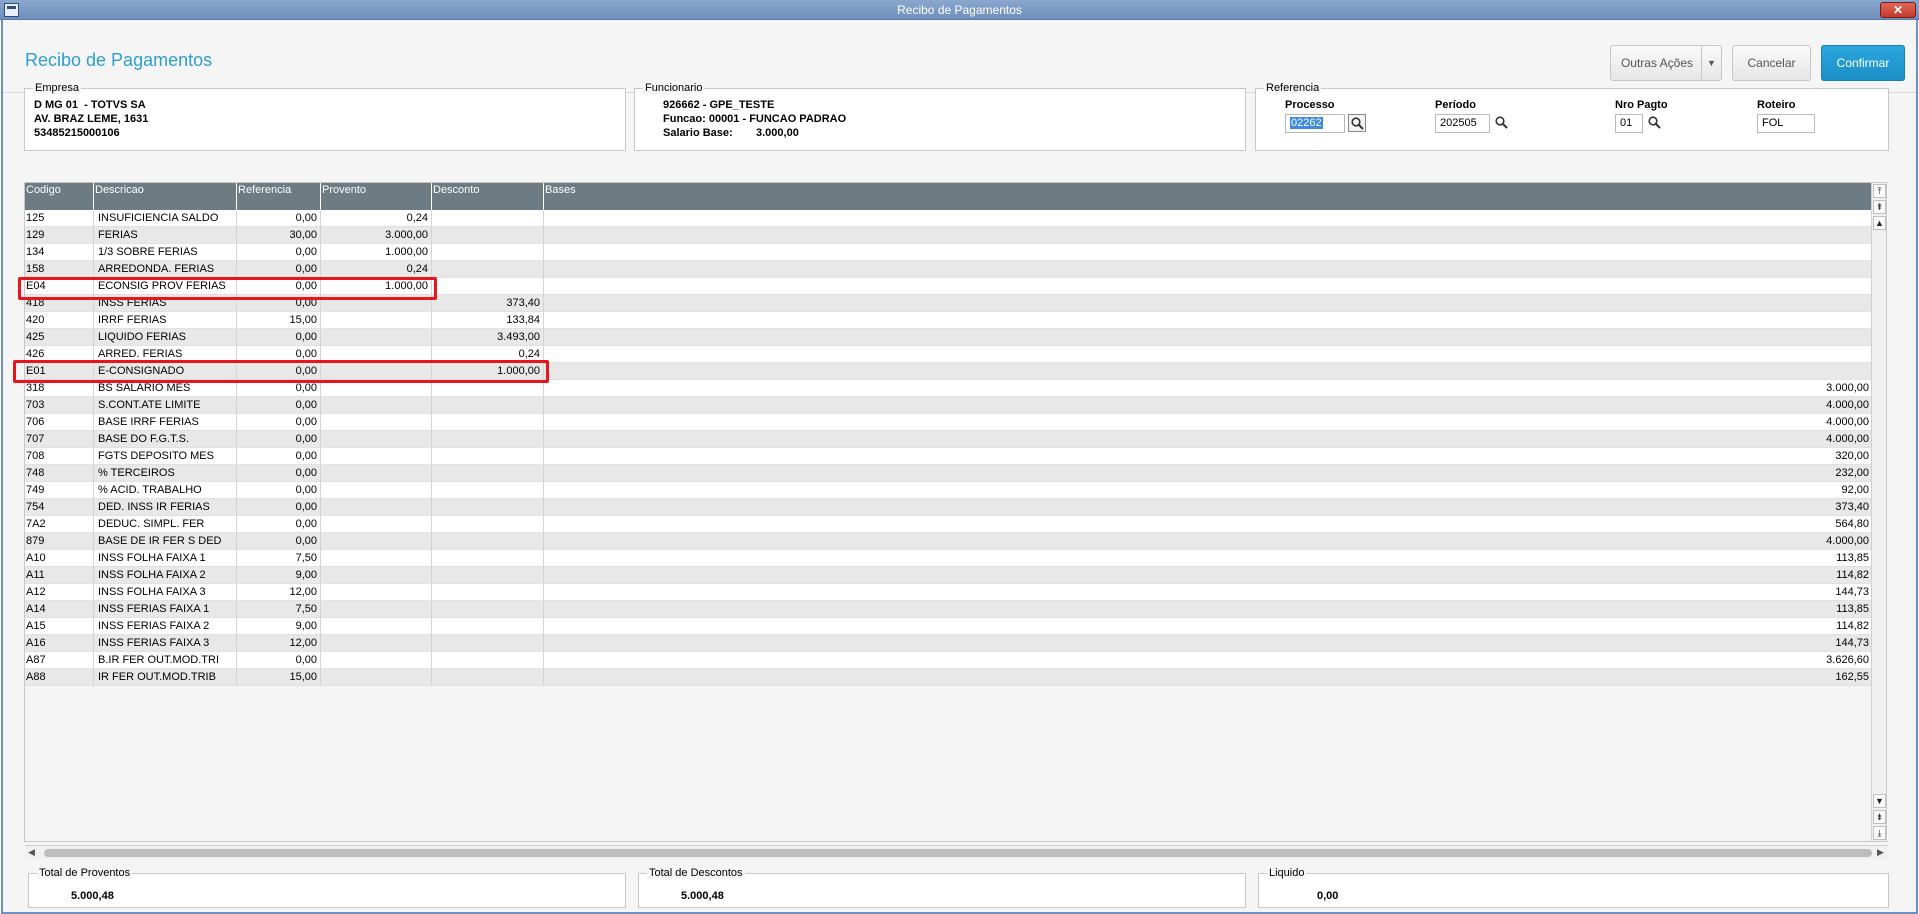 The image size is (1919, 914). I want to click on scroll-page-up-icon: ⇞, so click(1879, 207).